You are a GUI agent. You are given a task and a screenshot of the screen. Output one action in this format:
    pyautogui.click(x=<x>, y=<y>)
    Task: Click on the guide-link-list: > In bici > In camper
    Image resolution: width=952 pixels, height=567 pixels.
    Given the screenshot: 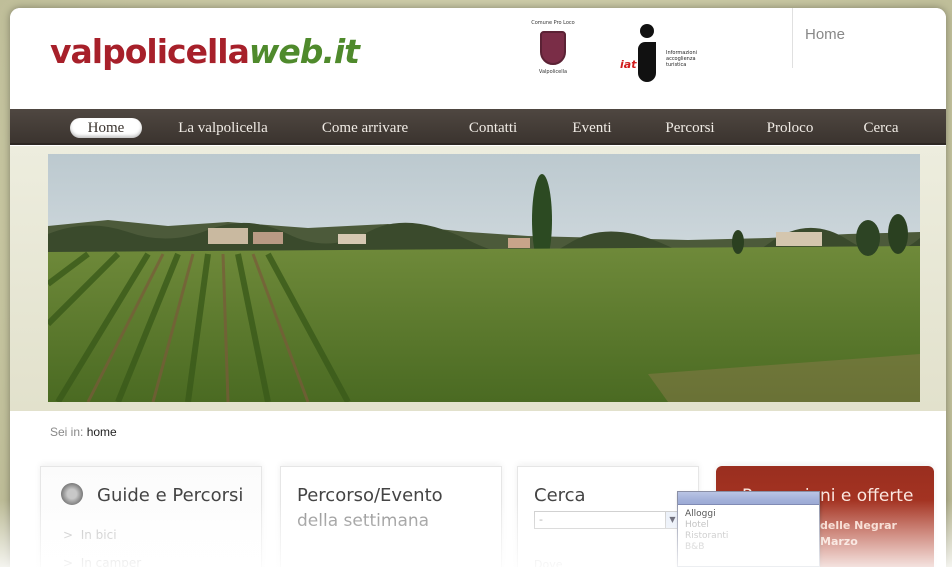 What is the action you would take?
    pyautogui.click(x=102, y=544)
    